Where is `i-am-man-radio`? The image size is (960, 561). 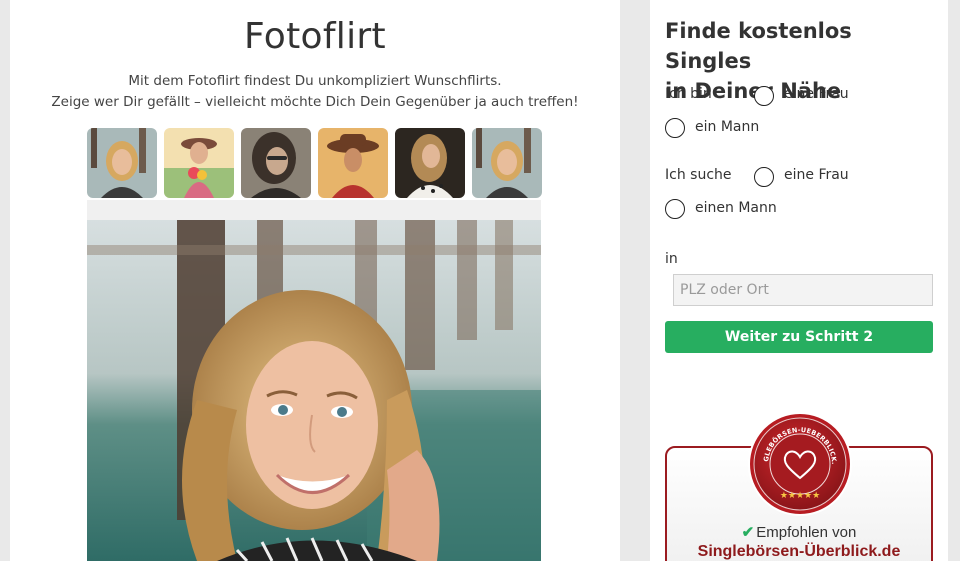 i-am-man-radio is located at coordinates (675, 128).